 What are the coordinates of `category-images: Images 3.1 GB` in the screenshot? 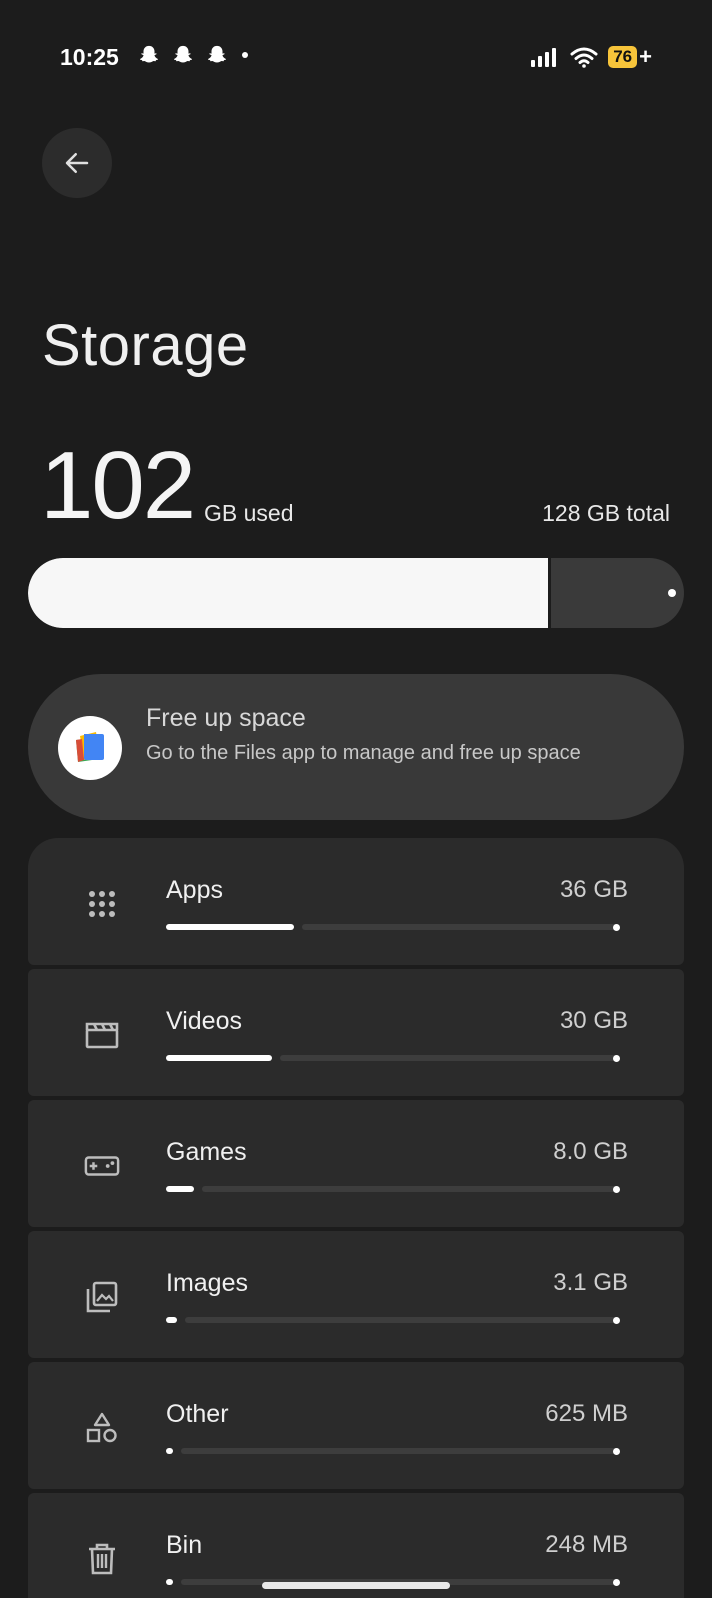 It's located at (356, 1294).